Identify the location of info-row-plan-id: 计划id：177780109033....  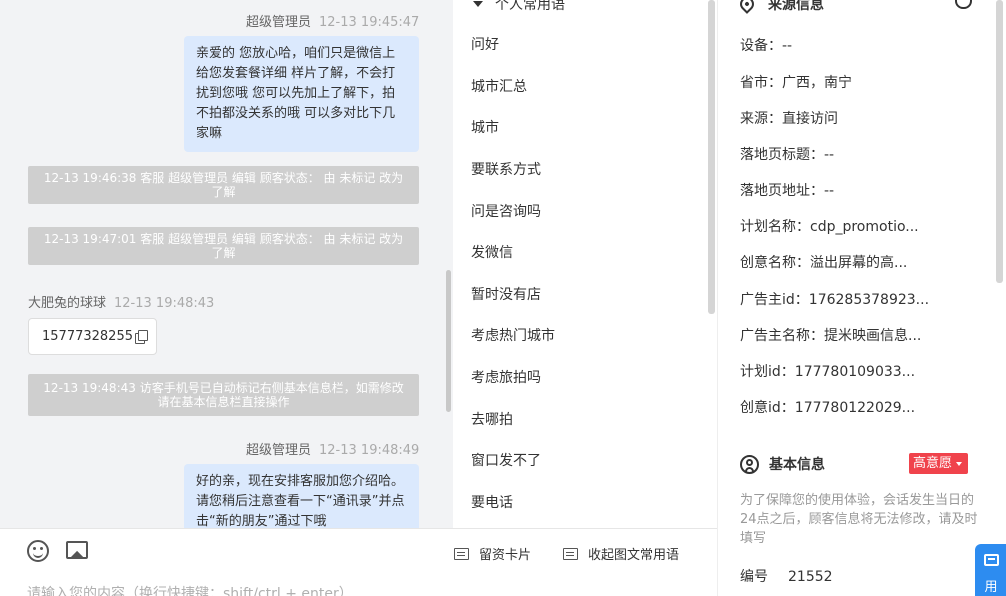
(827, 371).